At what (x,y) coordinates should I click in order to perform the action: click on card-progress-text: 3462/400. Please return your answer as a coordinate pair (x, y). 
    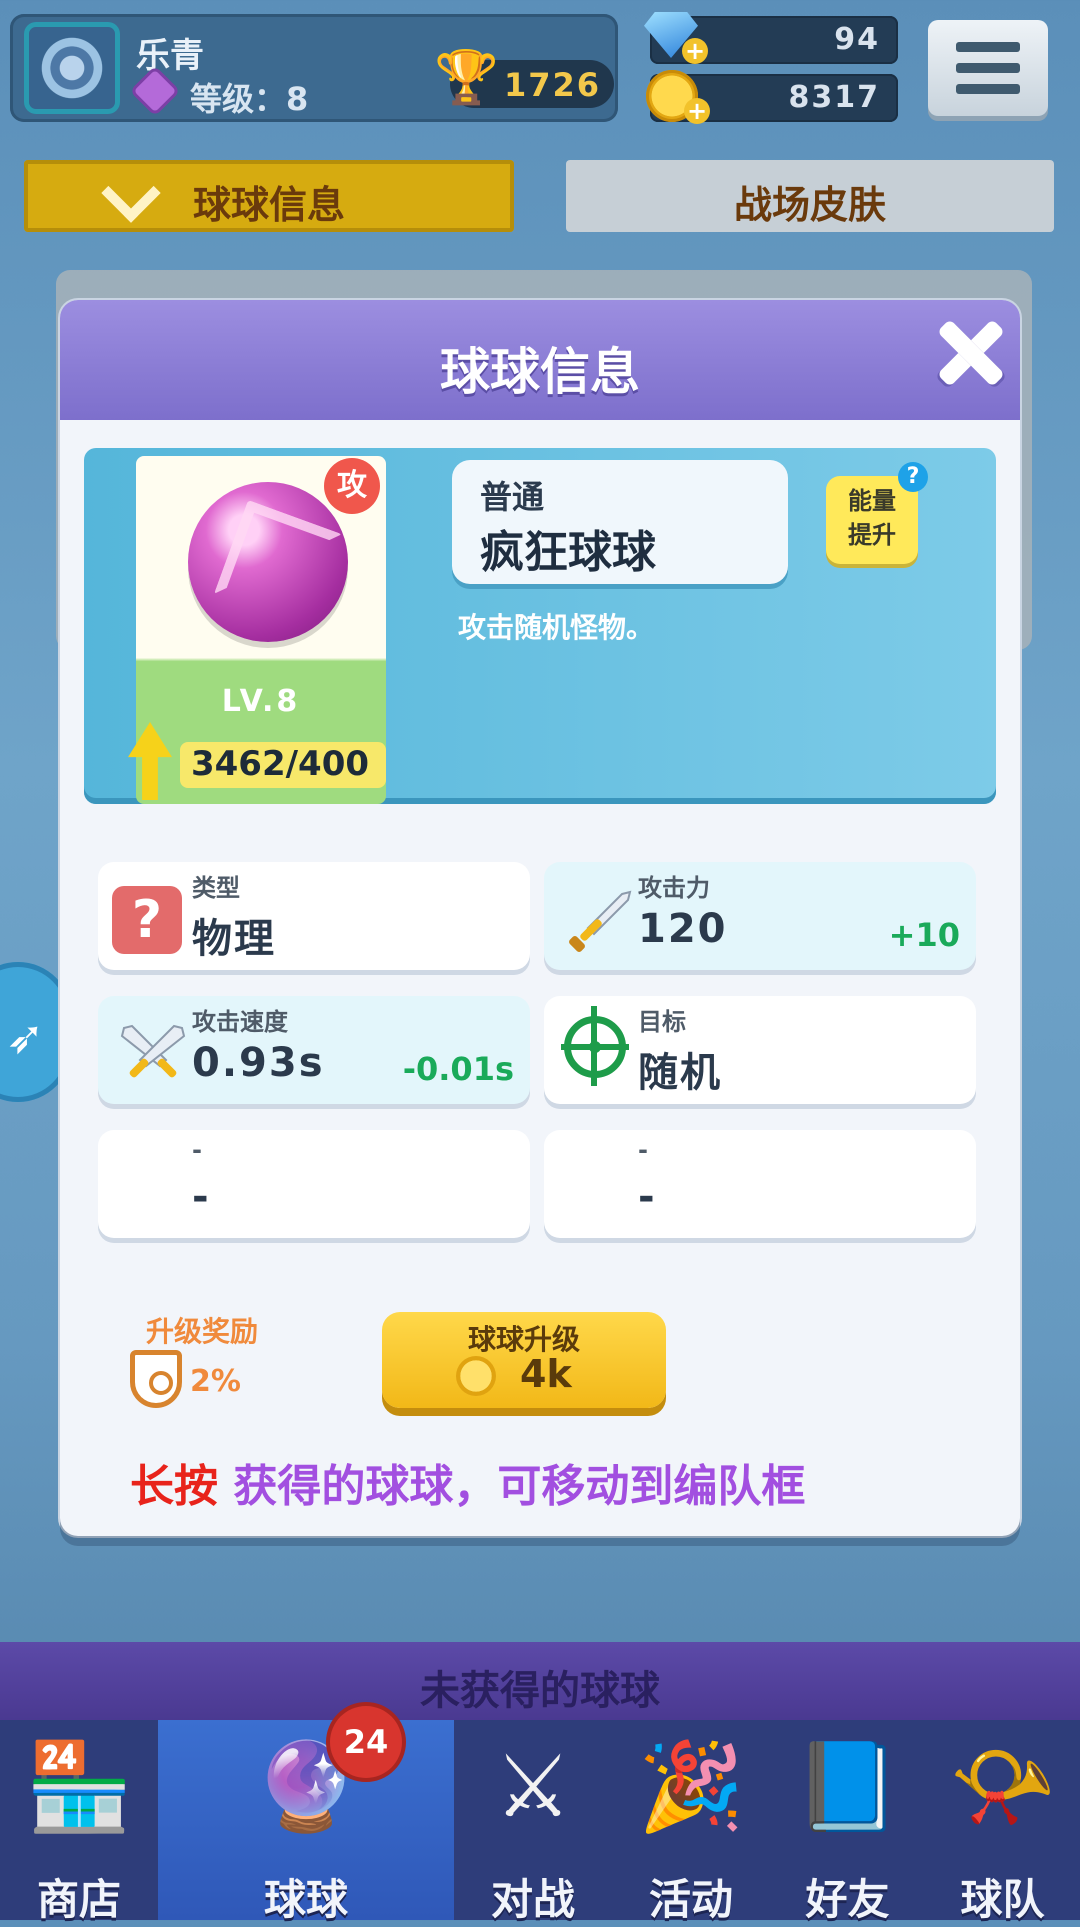
    Looking at the image, I should click on (280, 764).